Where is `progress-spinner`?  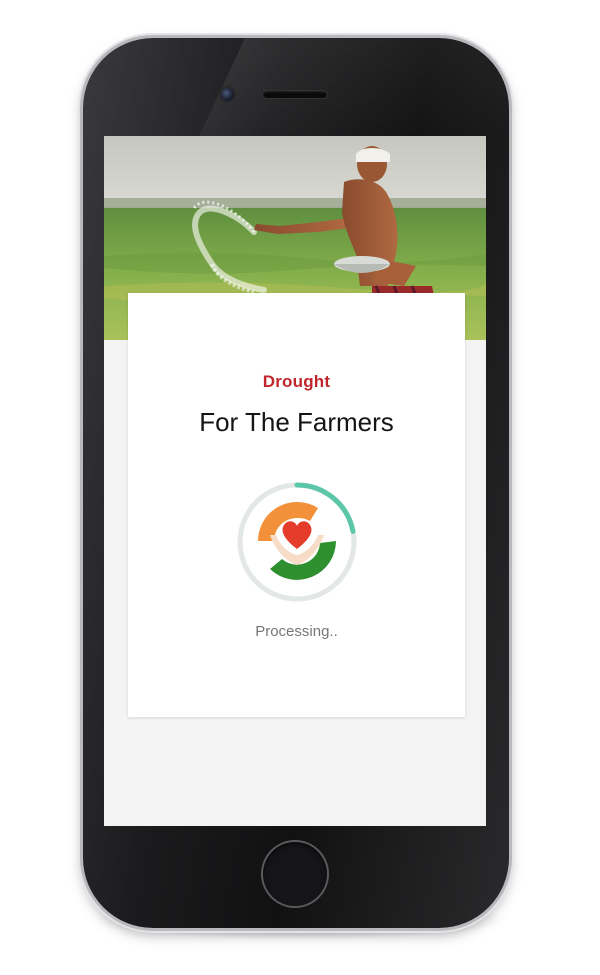 progress-spinner is located at coordinates (297, 542).